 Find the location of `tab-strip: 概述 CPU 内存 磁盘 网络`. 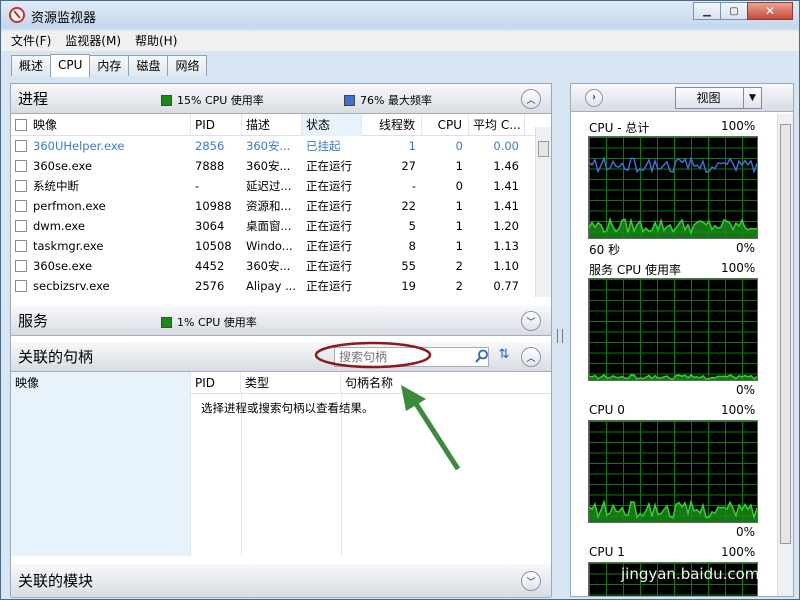

tab-strip: 概述 CPU 内存 磁盘 网络 is located at coordinates (109, 65).